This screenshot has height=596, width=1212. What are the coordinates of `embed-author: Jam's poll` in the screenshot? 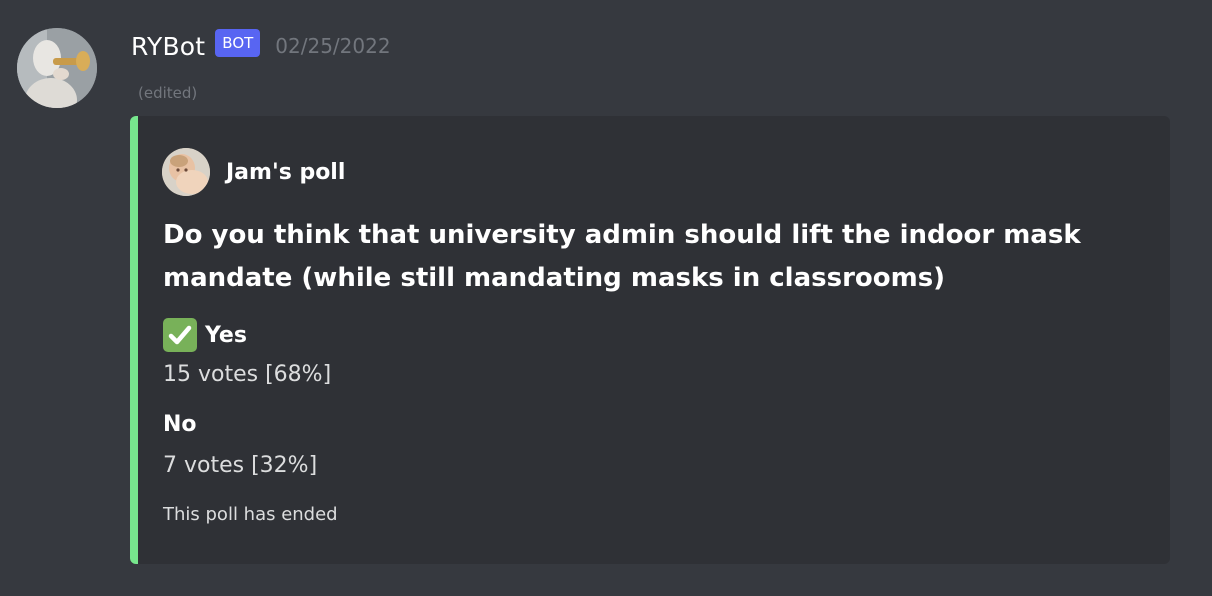 It's located at (253, 172).